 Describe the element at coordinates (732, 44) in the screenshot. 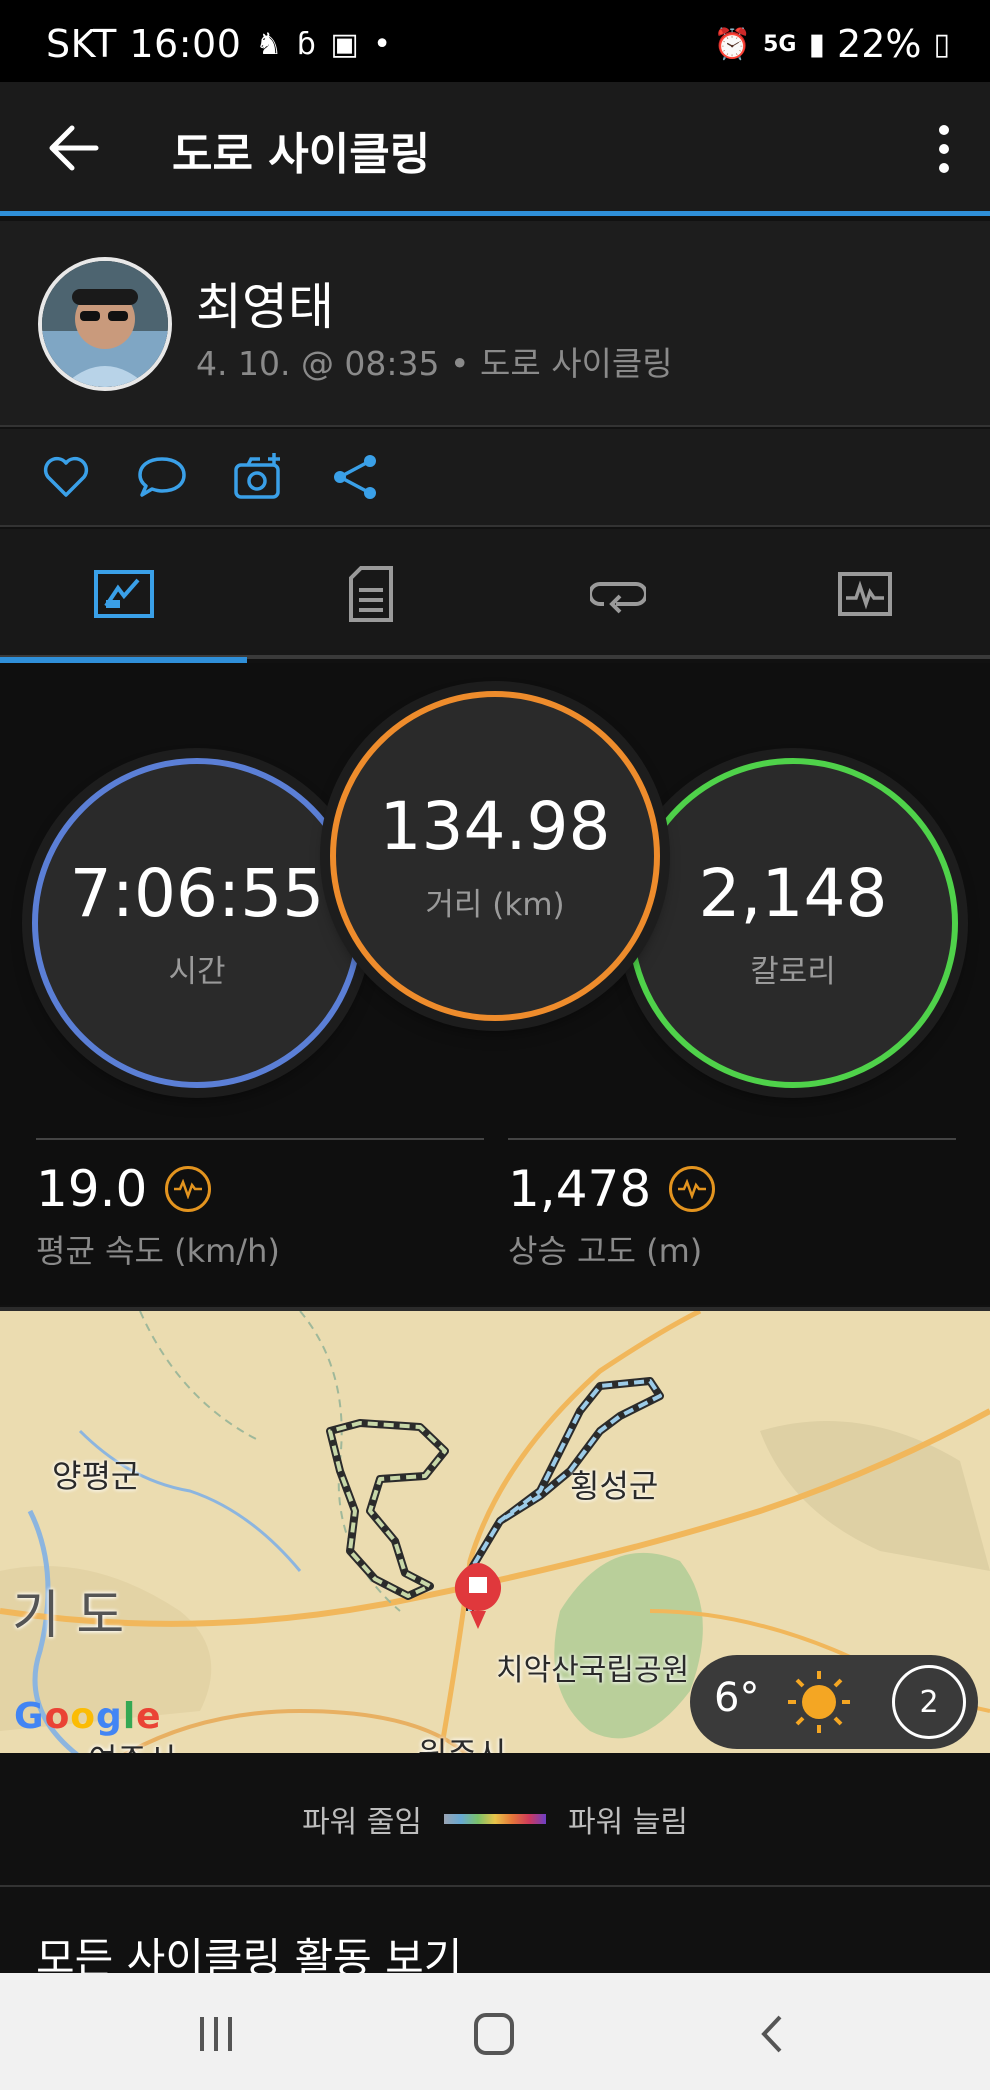

I see `alarm-icon: ⏰` at that location.